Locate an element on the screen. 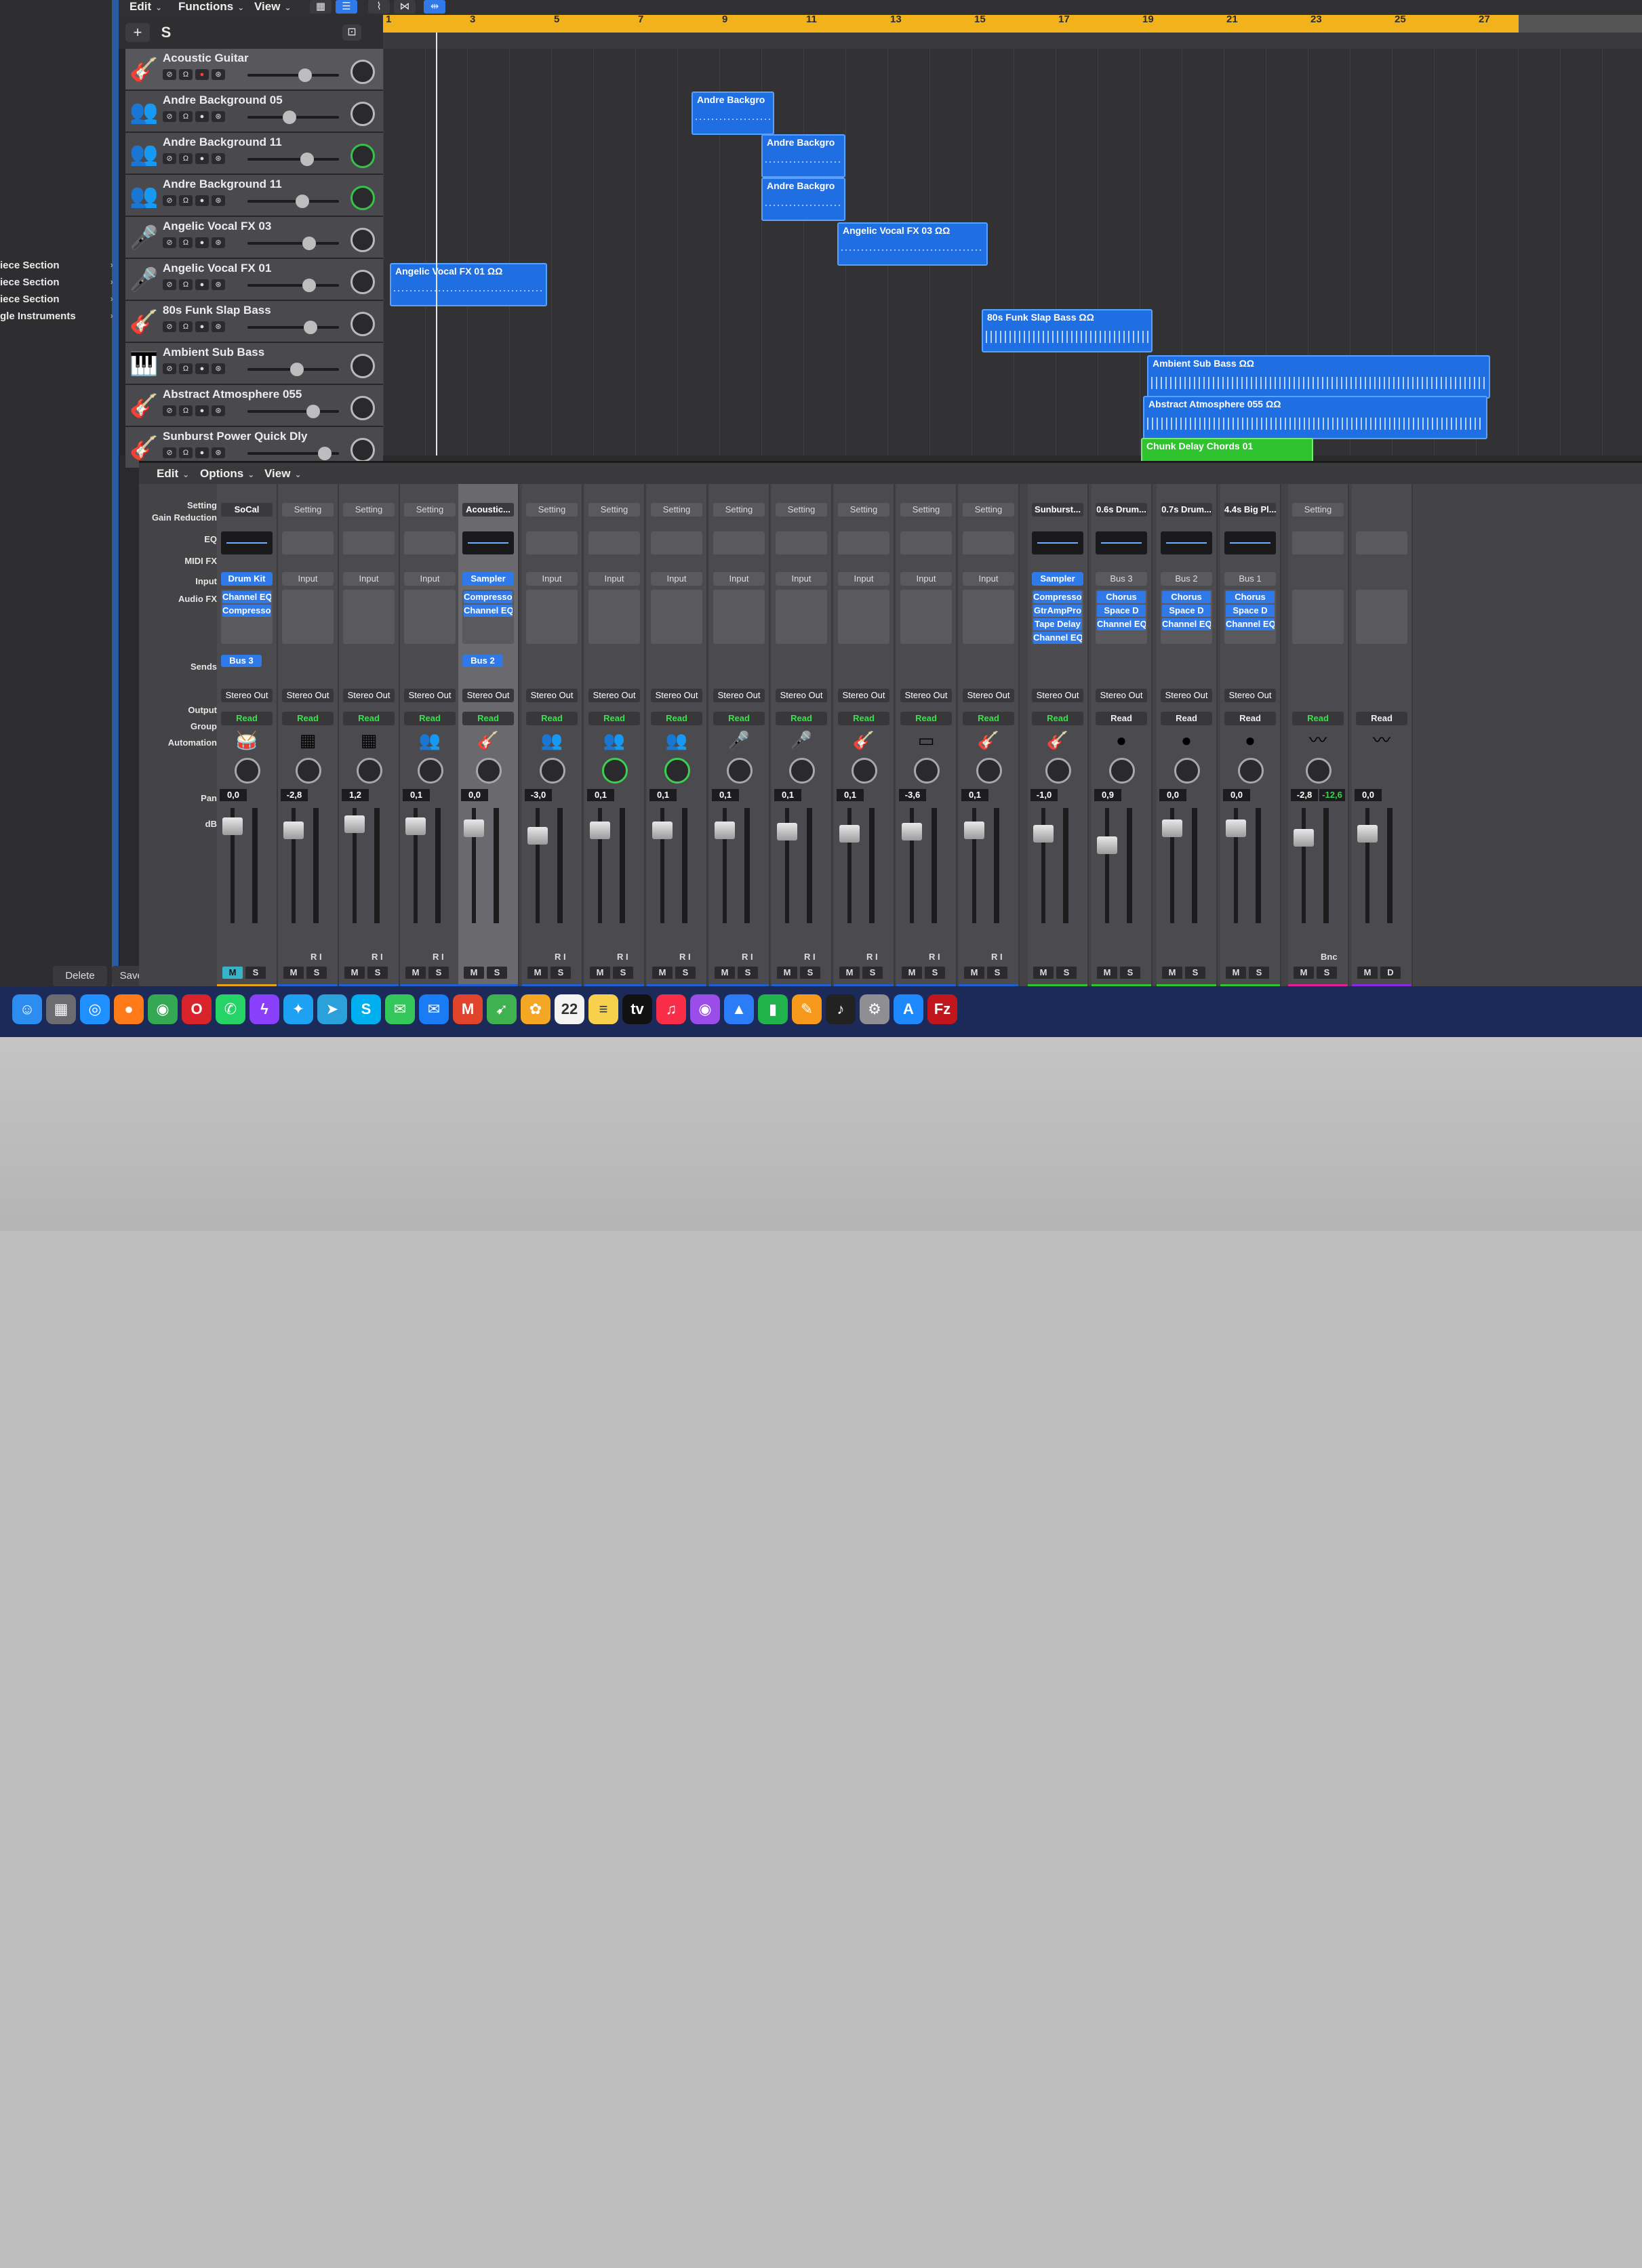  pages-icon: ✎ is located at coordinates (807, 1009).